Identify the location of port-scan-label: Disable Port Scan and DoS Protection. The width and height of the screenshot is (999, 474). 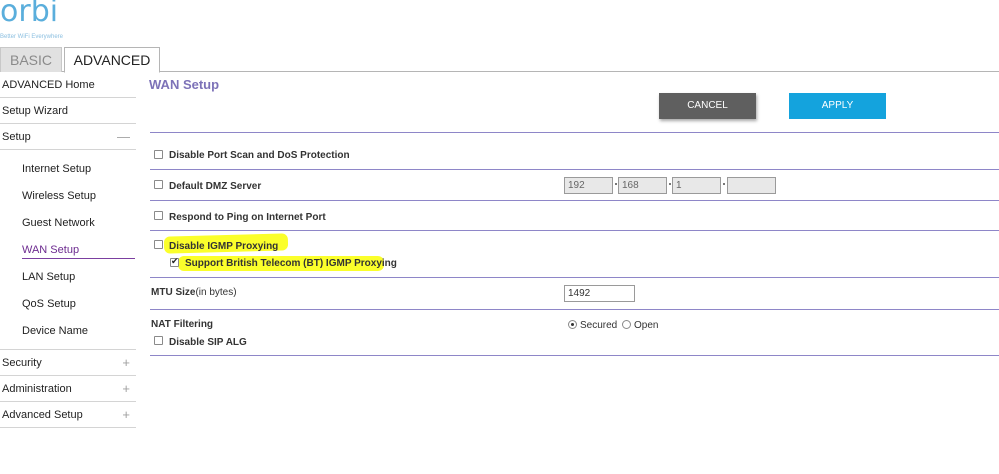
(259, 155).